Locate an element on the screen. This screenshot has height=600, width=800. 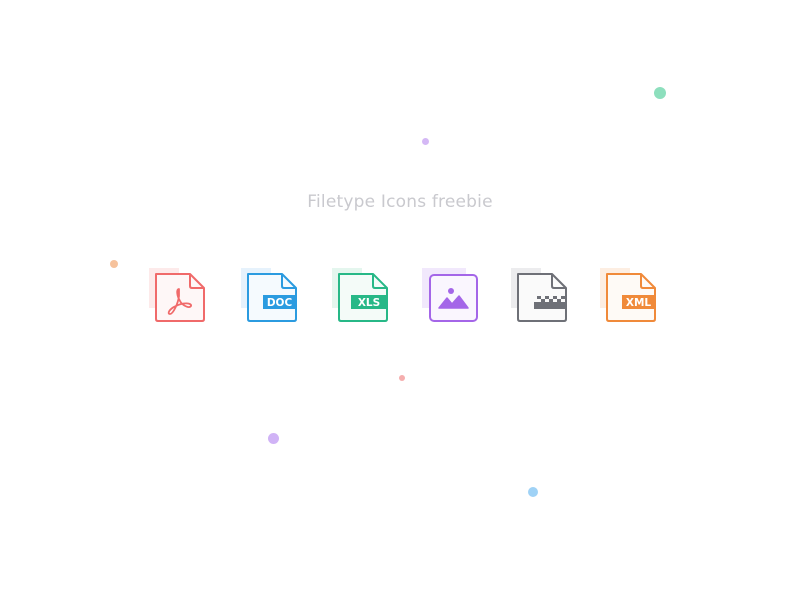
decorative-dot-purple is located at coordinates (425, 141).